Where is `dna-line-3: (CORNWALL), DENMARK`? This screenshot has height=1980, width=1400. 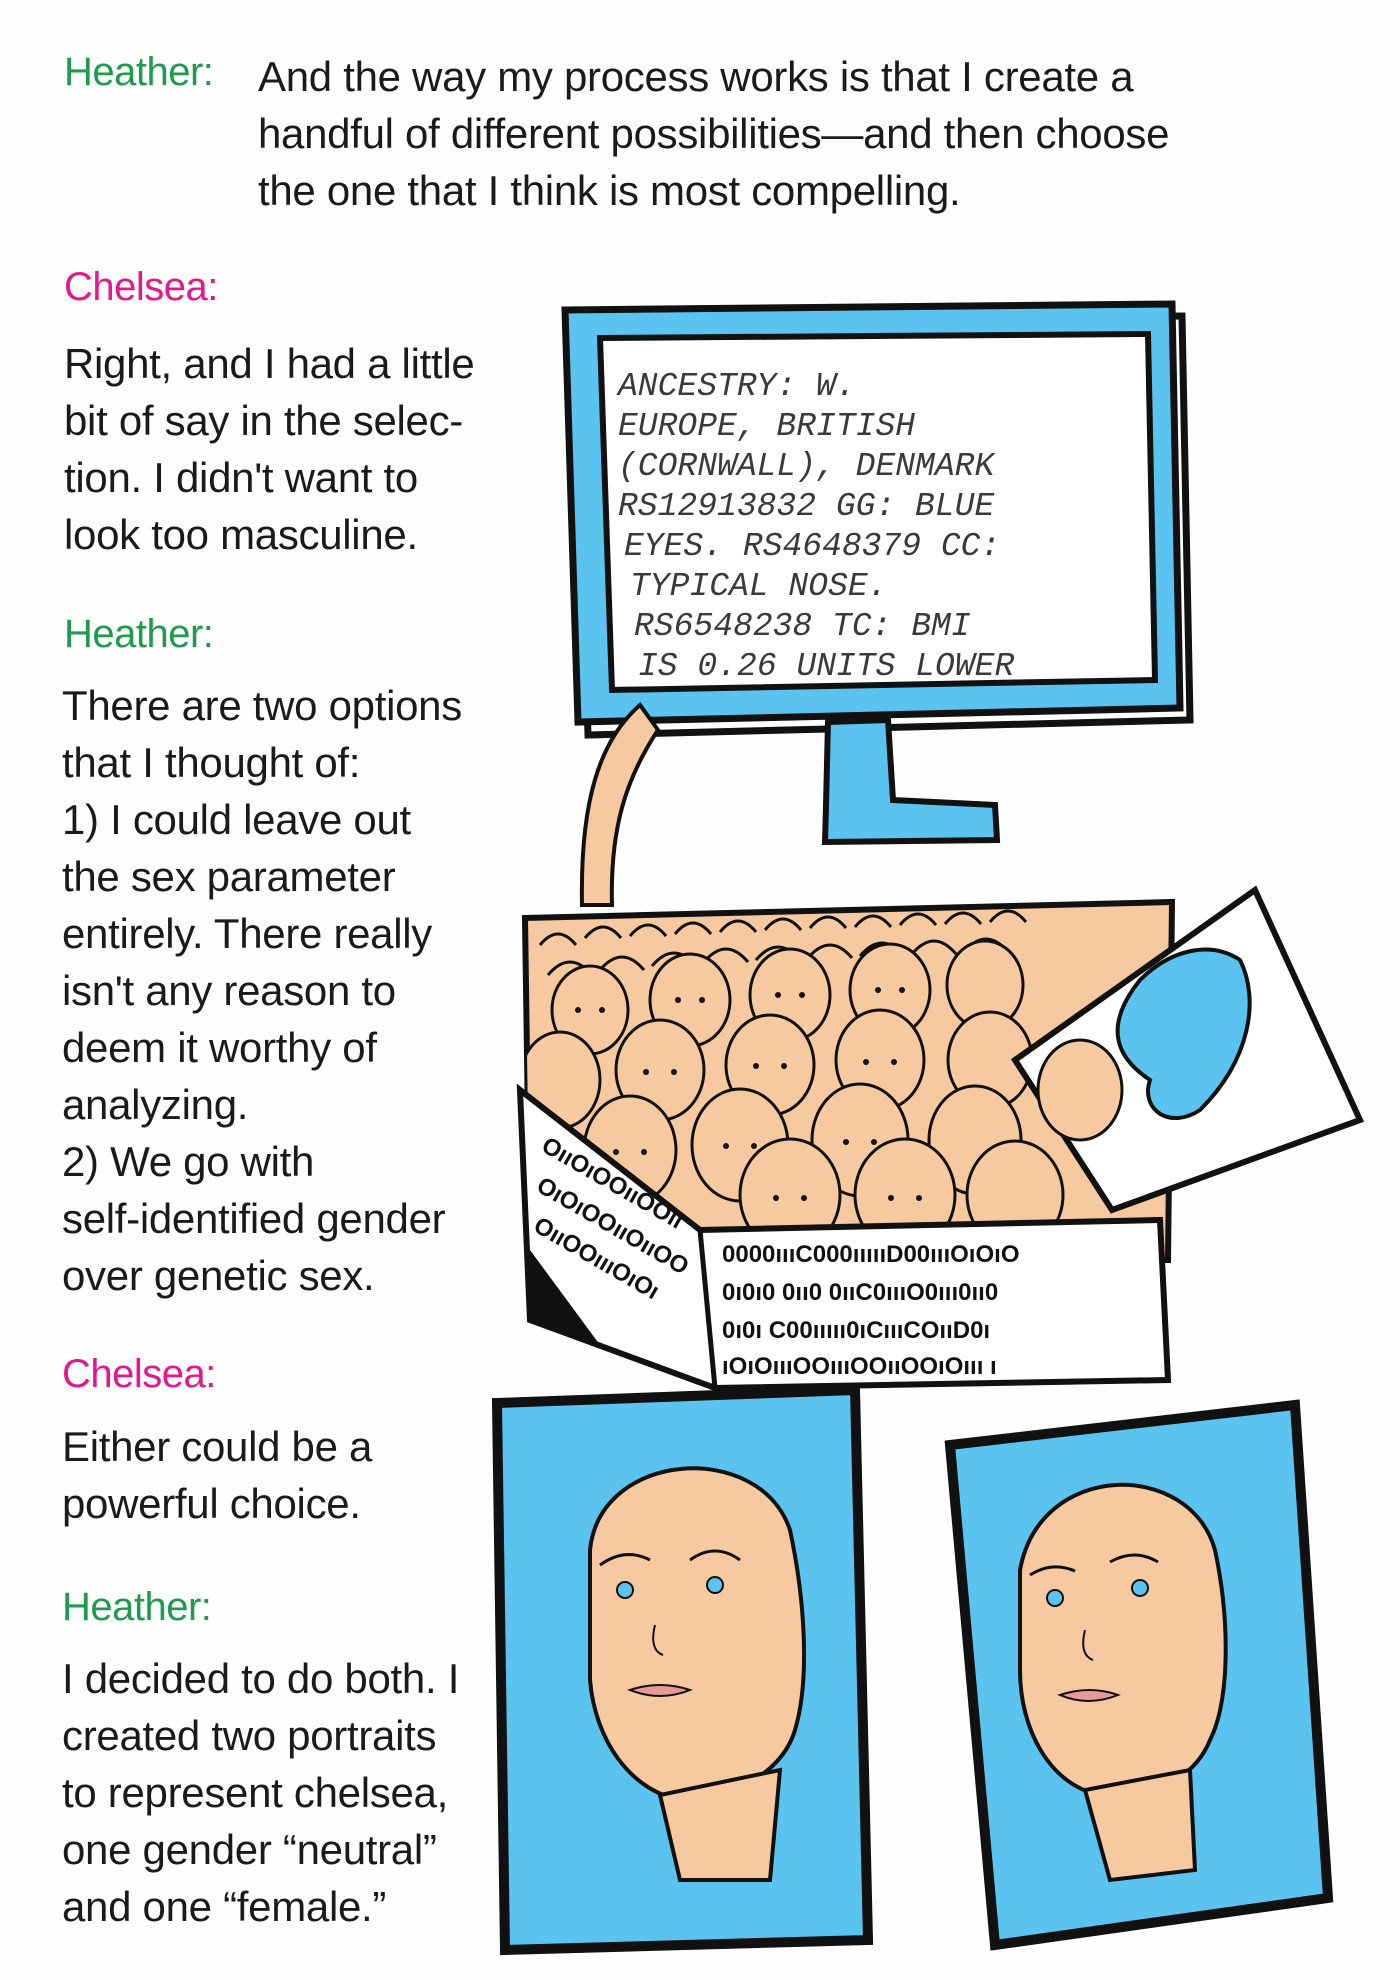
dna-line-3: (CORNWALL), DENMARK is located at coordinates (807, 466).